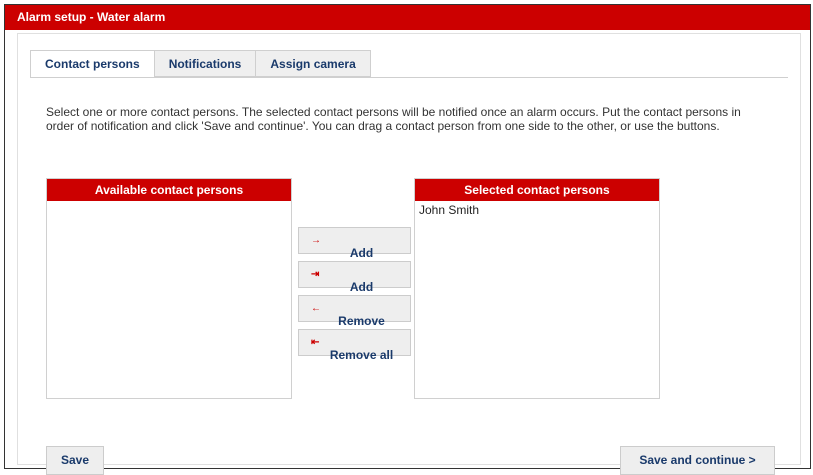 The width and height of the screenshot is (813, 475). I want to click on add-button: → Add, so click(354, 243).